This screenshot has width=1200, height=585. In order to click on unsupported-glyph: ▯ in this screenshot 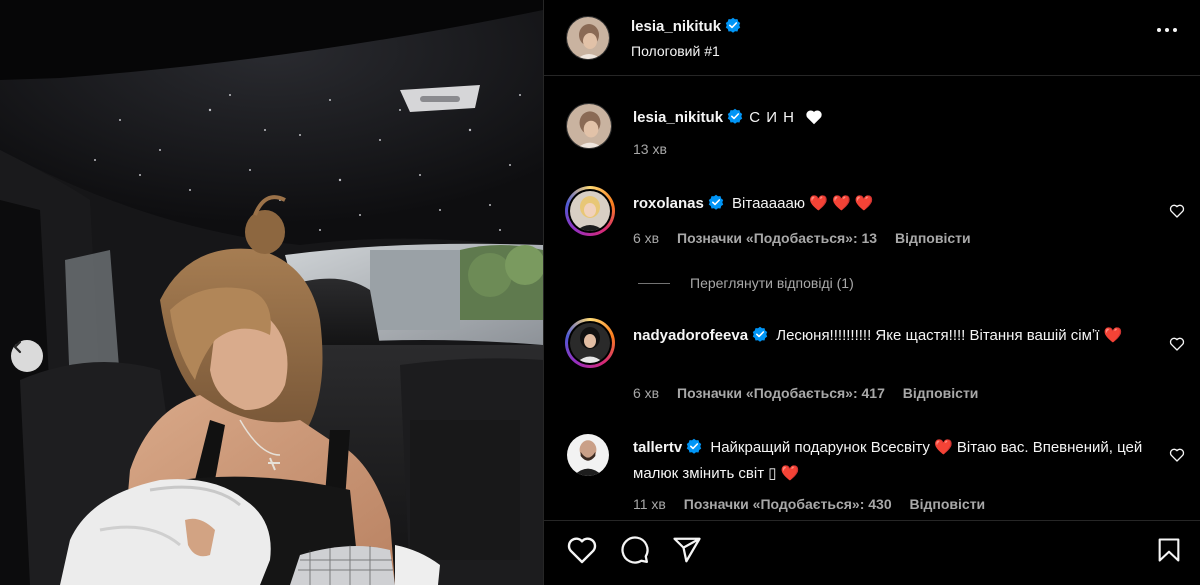, I will do `click(772, 473)`.